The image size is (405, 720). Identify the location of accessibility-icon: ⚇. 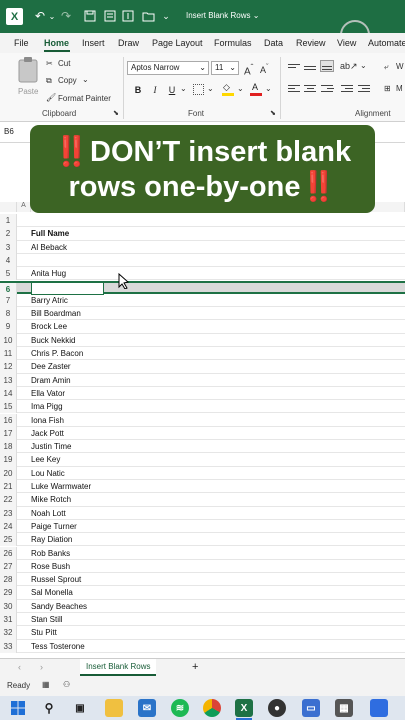
(66, 684).